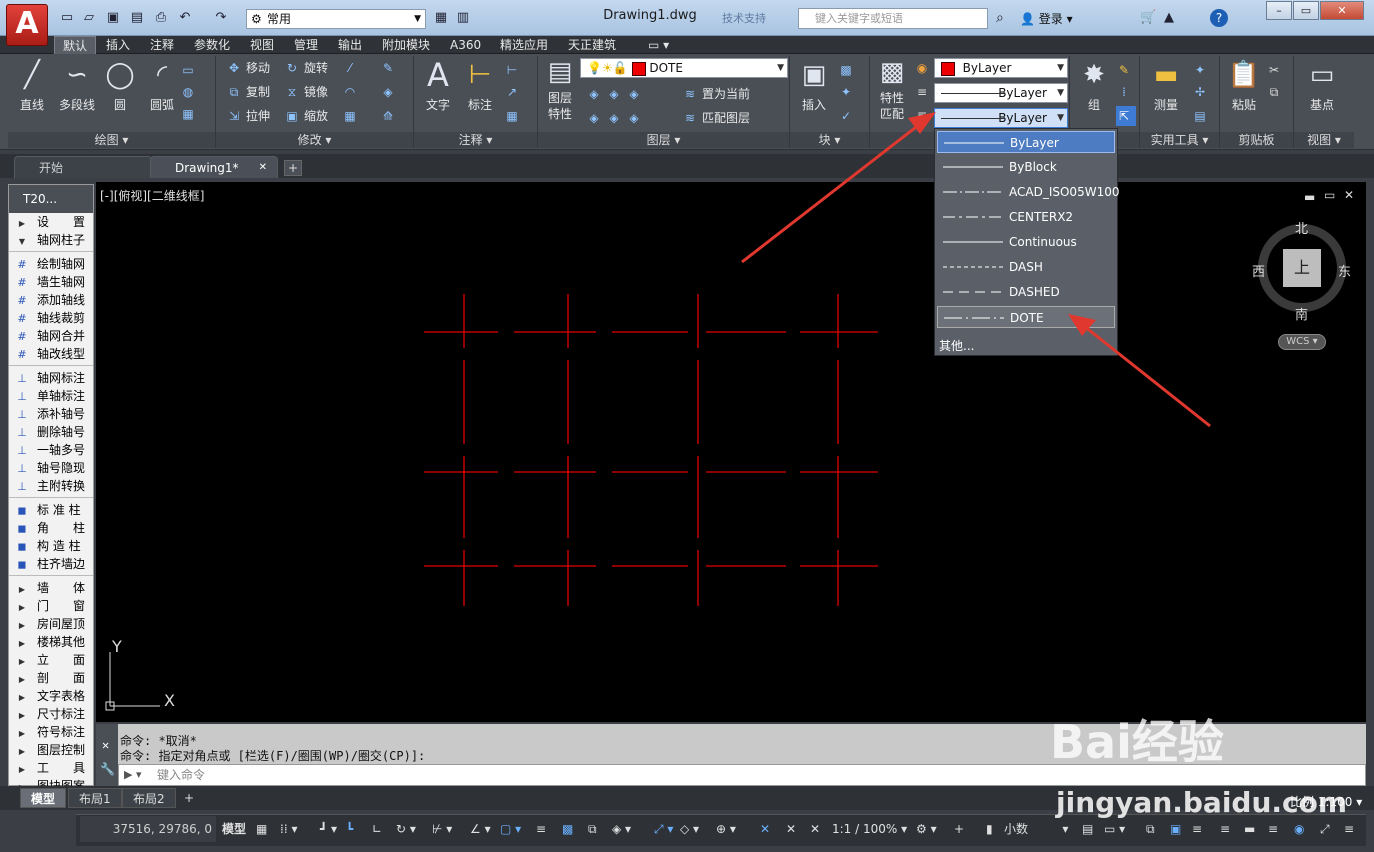  I want to click on viewport-scale: 比例 1:100 ▾, so click(1326, 801).